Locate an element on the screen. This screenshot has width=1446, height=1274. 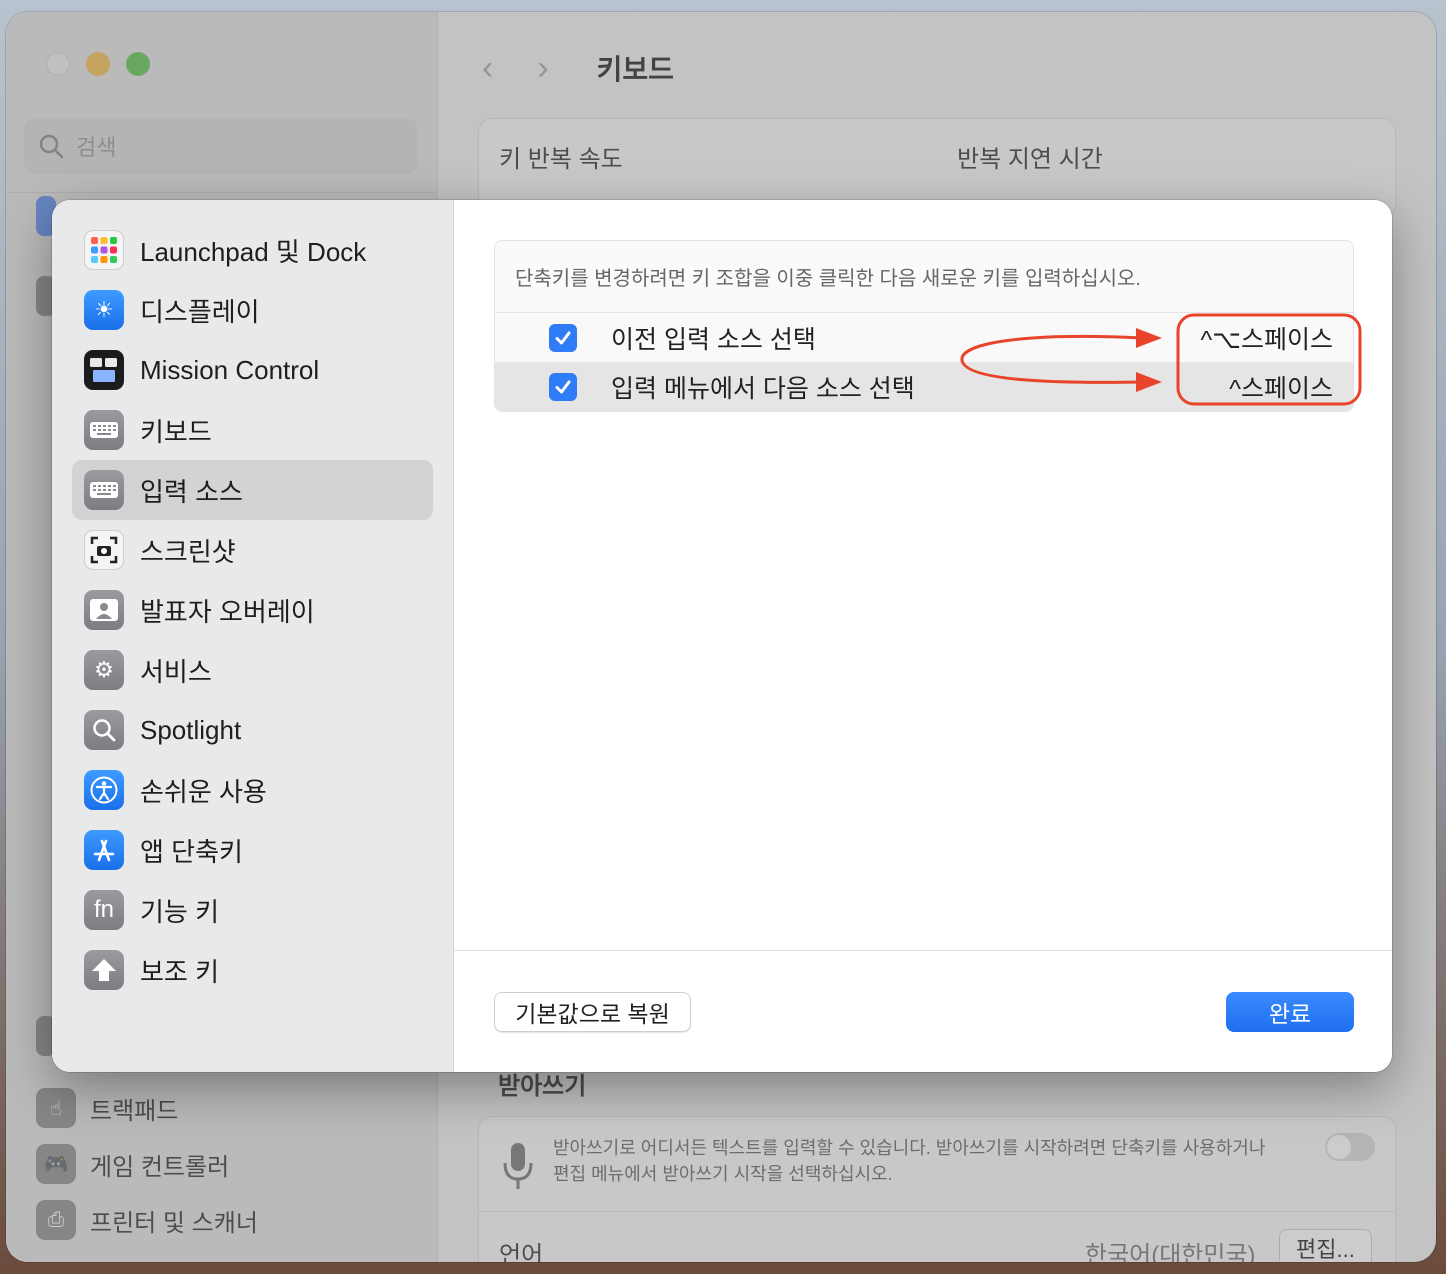
spotlight-search-icon is located at coordinates (104, 730).